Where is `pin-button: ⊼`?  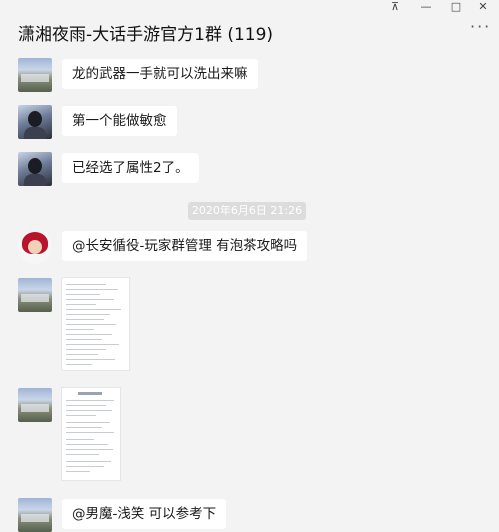
pin-button: ⊼ is located at coordinates (395, 7).